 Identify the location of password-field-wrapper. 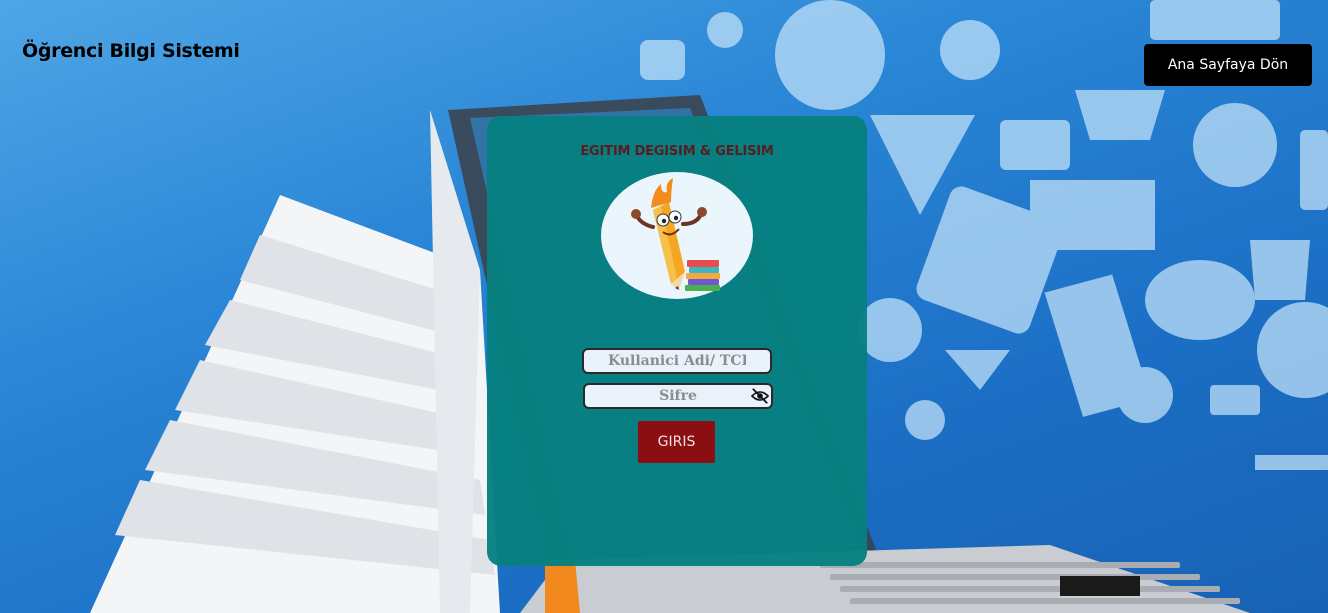
(678, 396).